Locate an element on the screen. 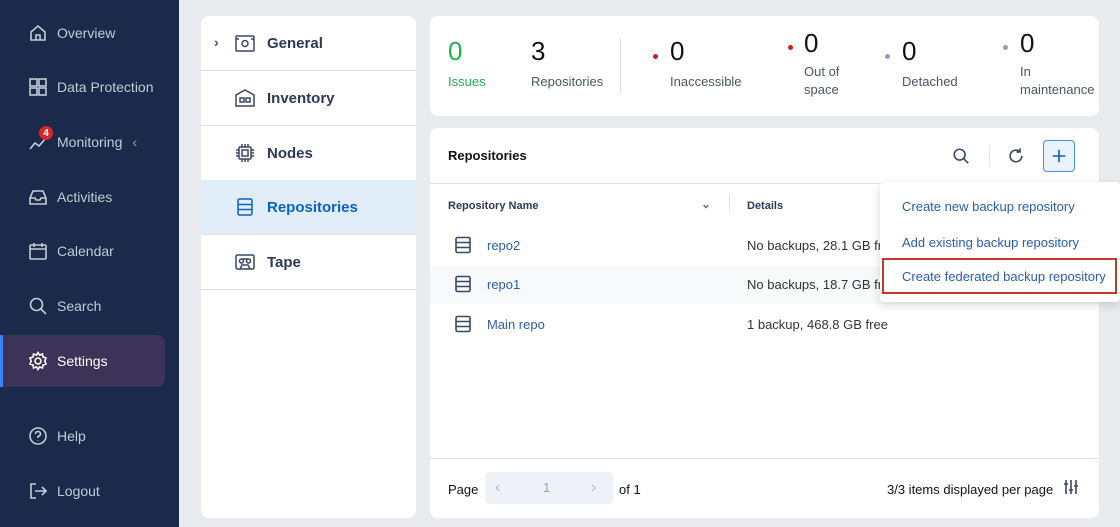  settings-item-general: › General is located at coordinates (308, 43).